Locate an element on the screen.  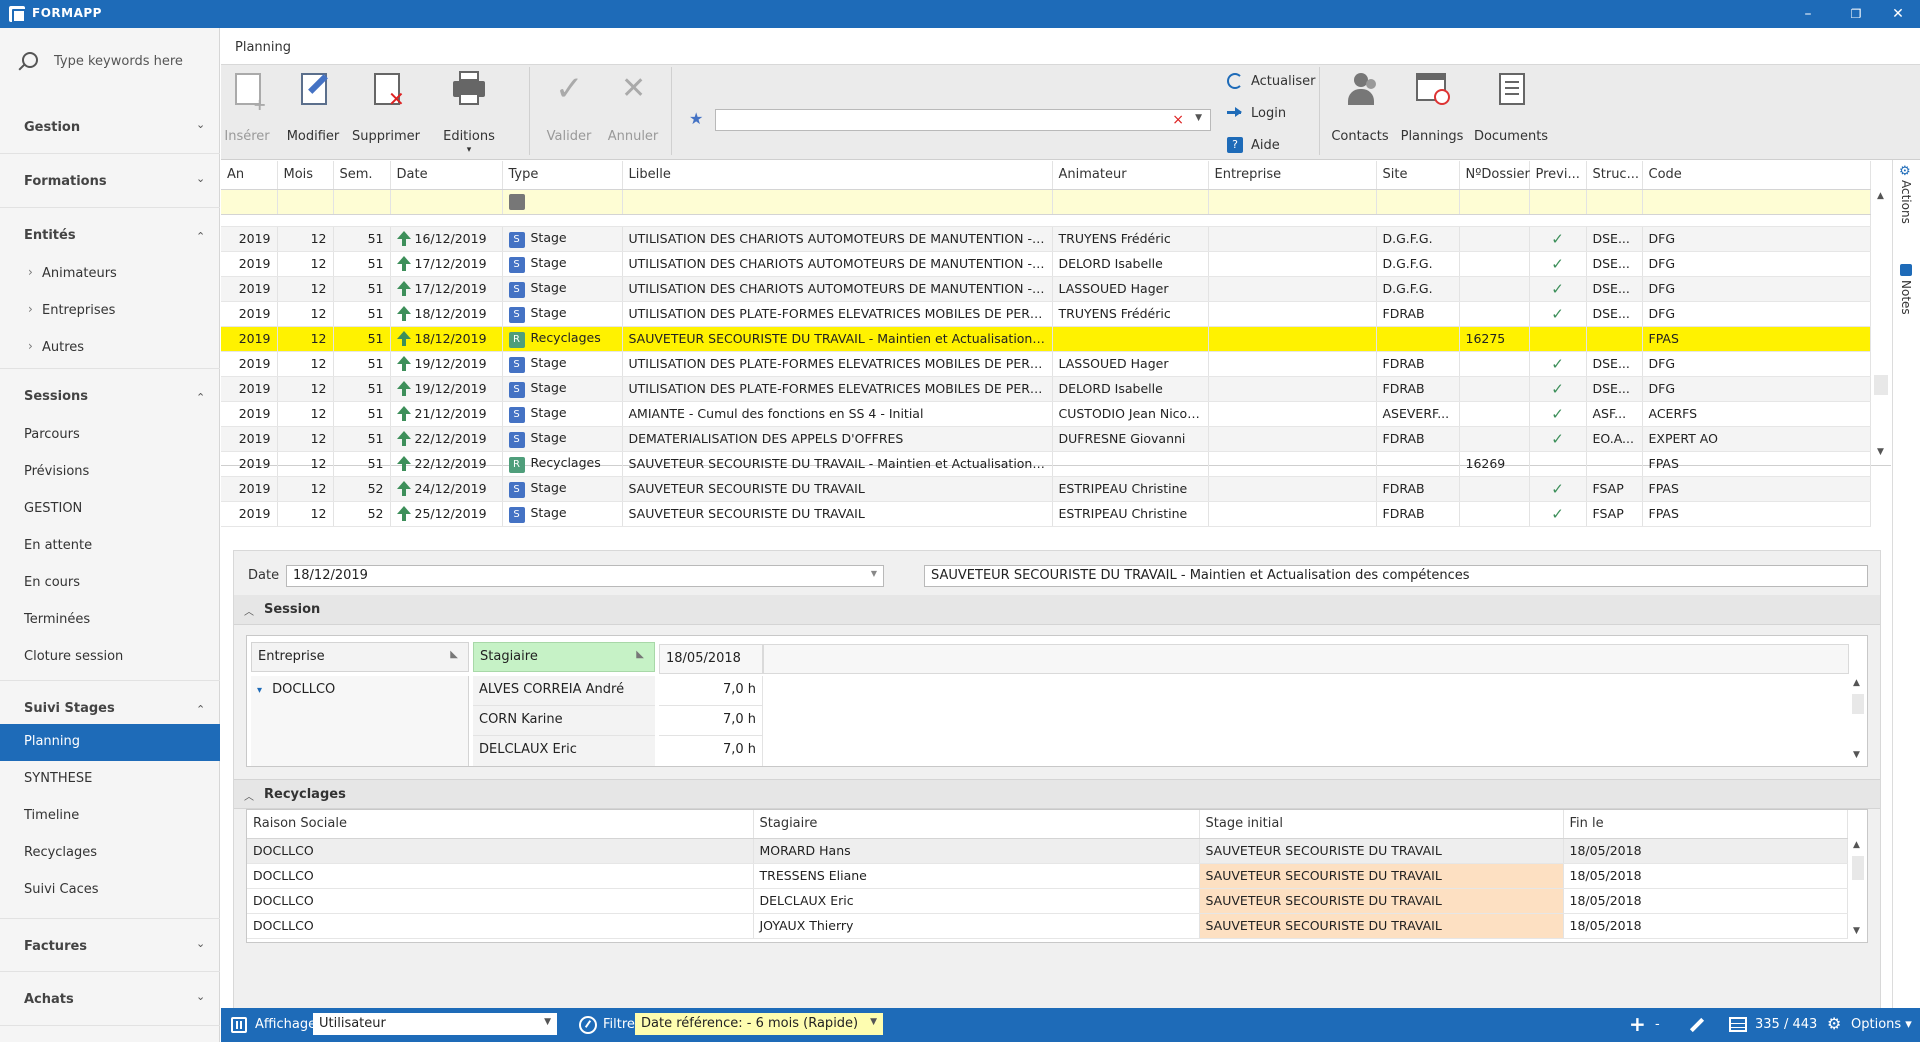
documents-button: Documents is located at coordinates (1511, 112).